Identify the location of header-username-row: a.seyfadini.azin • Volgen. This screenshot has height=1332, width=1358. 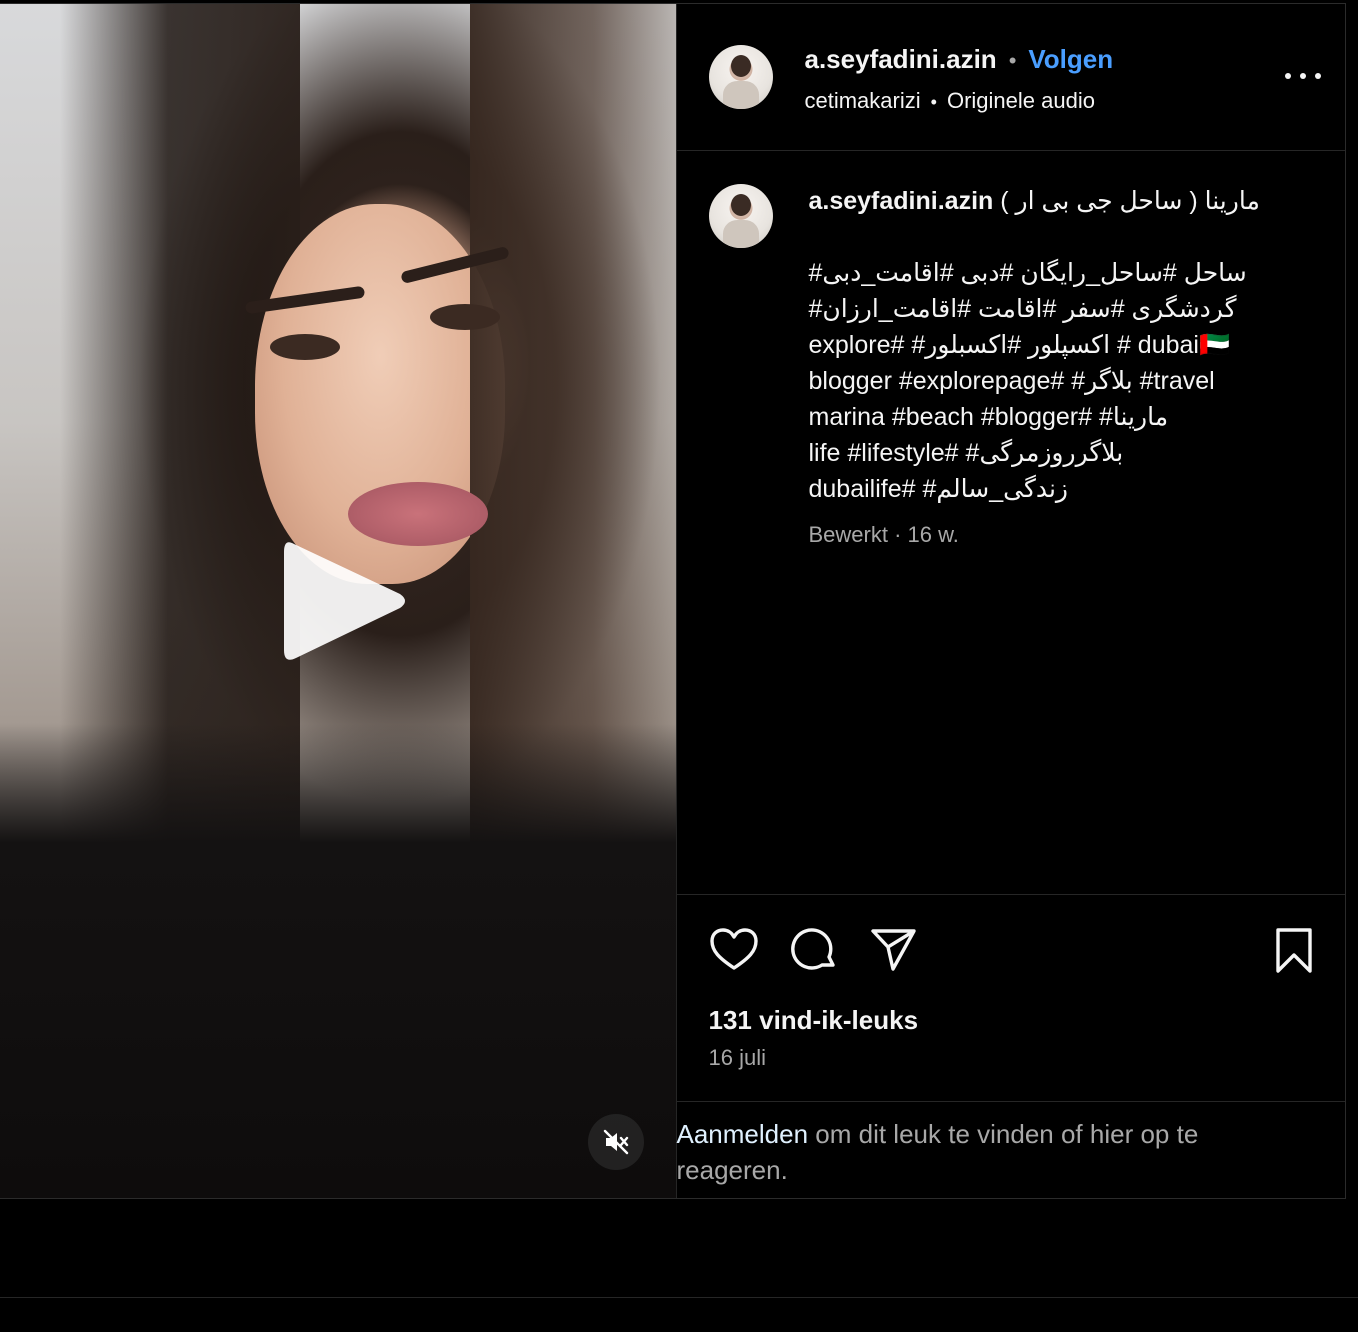
(959, 59).